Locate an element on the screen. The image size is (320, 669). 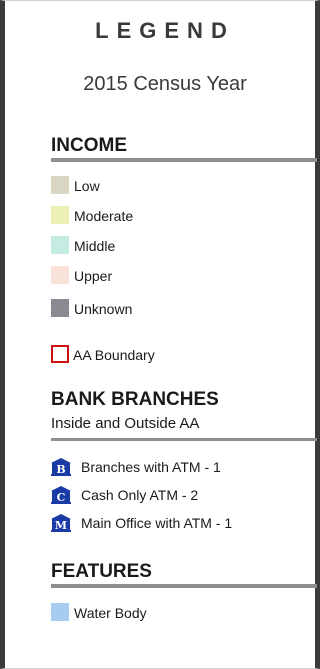
aa-boundary-swatch is located at coordinates (60, 354).